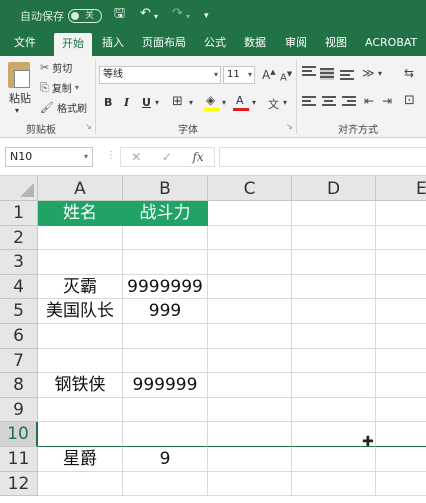  Describe the element at coordinates (80, 361) in the screenshot. I see `cell-a7` at that location.